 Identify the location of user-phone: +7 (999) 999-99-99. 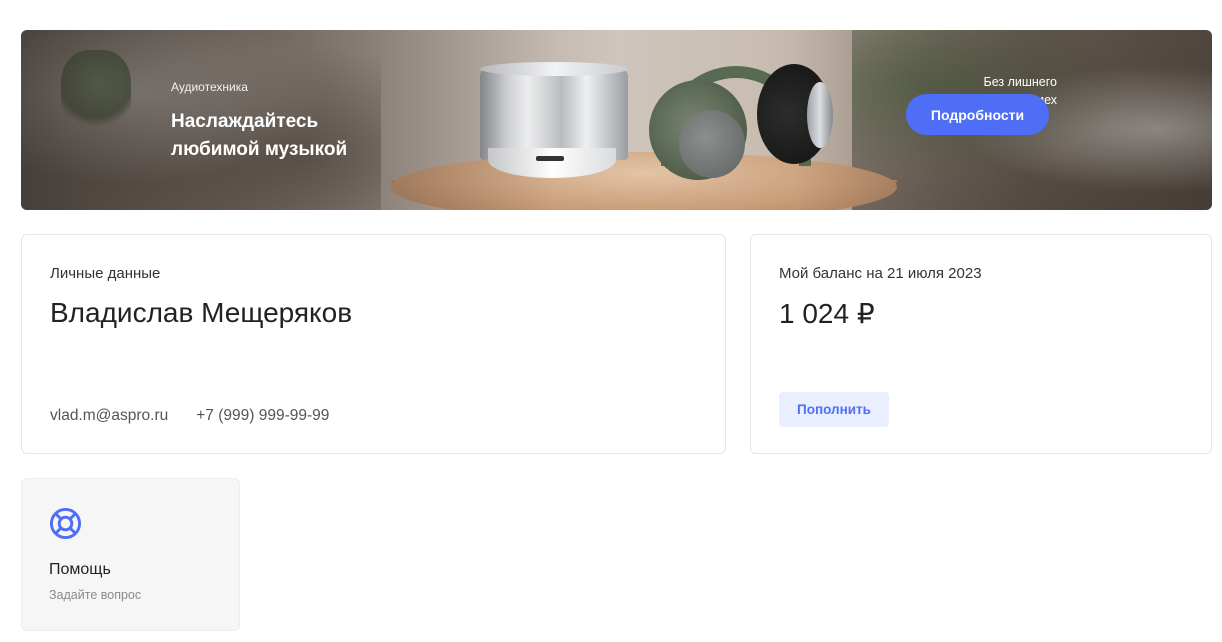
(263, 415).